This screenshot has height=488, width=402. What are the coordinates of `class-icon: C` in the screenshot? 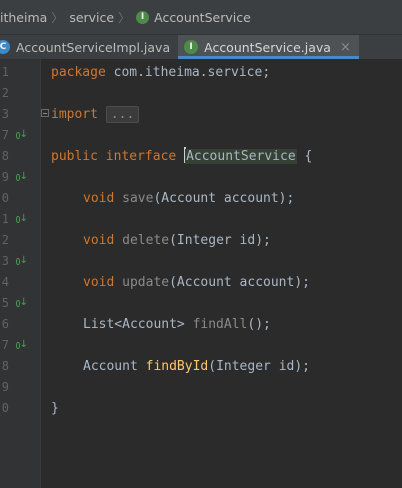 It's located at (5, 47).